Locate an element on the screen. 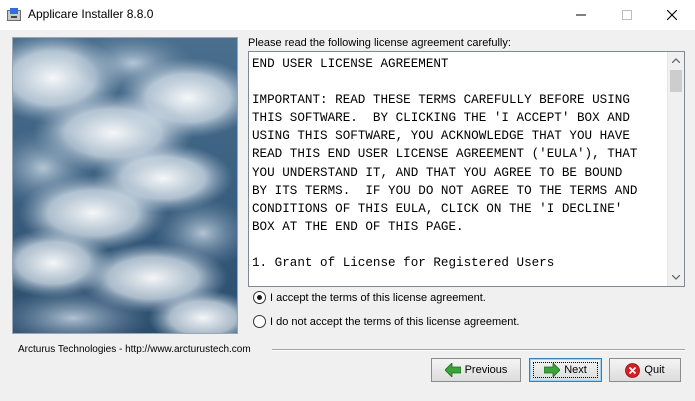 This screenshot has width=695, height=401. focus-rectangle is located at coordinates (565, 370).